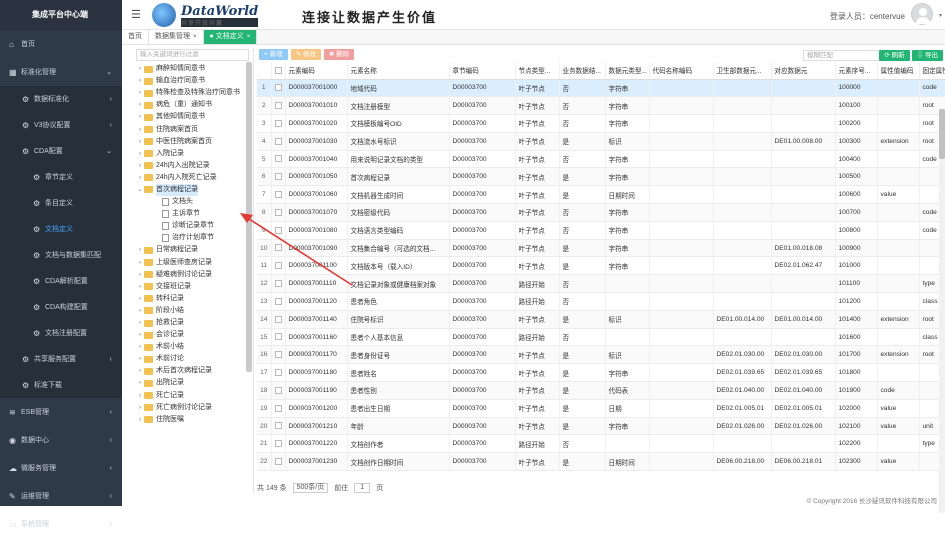  Describe the element at coordinates (843, 55) in the screenshot. I see `search-input: 模糊匹配` at that location.